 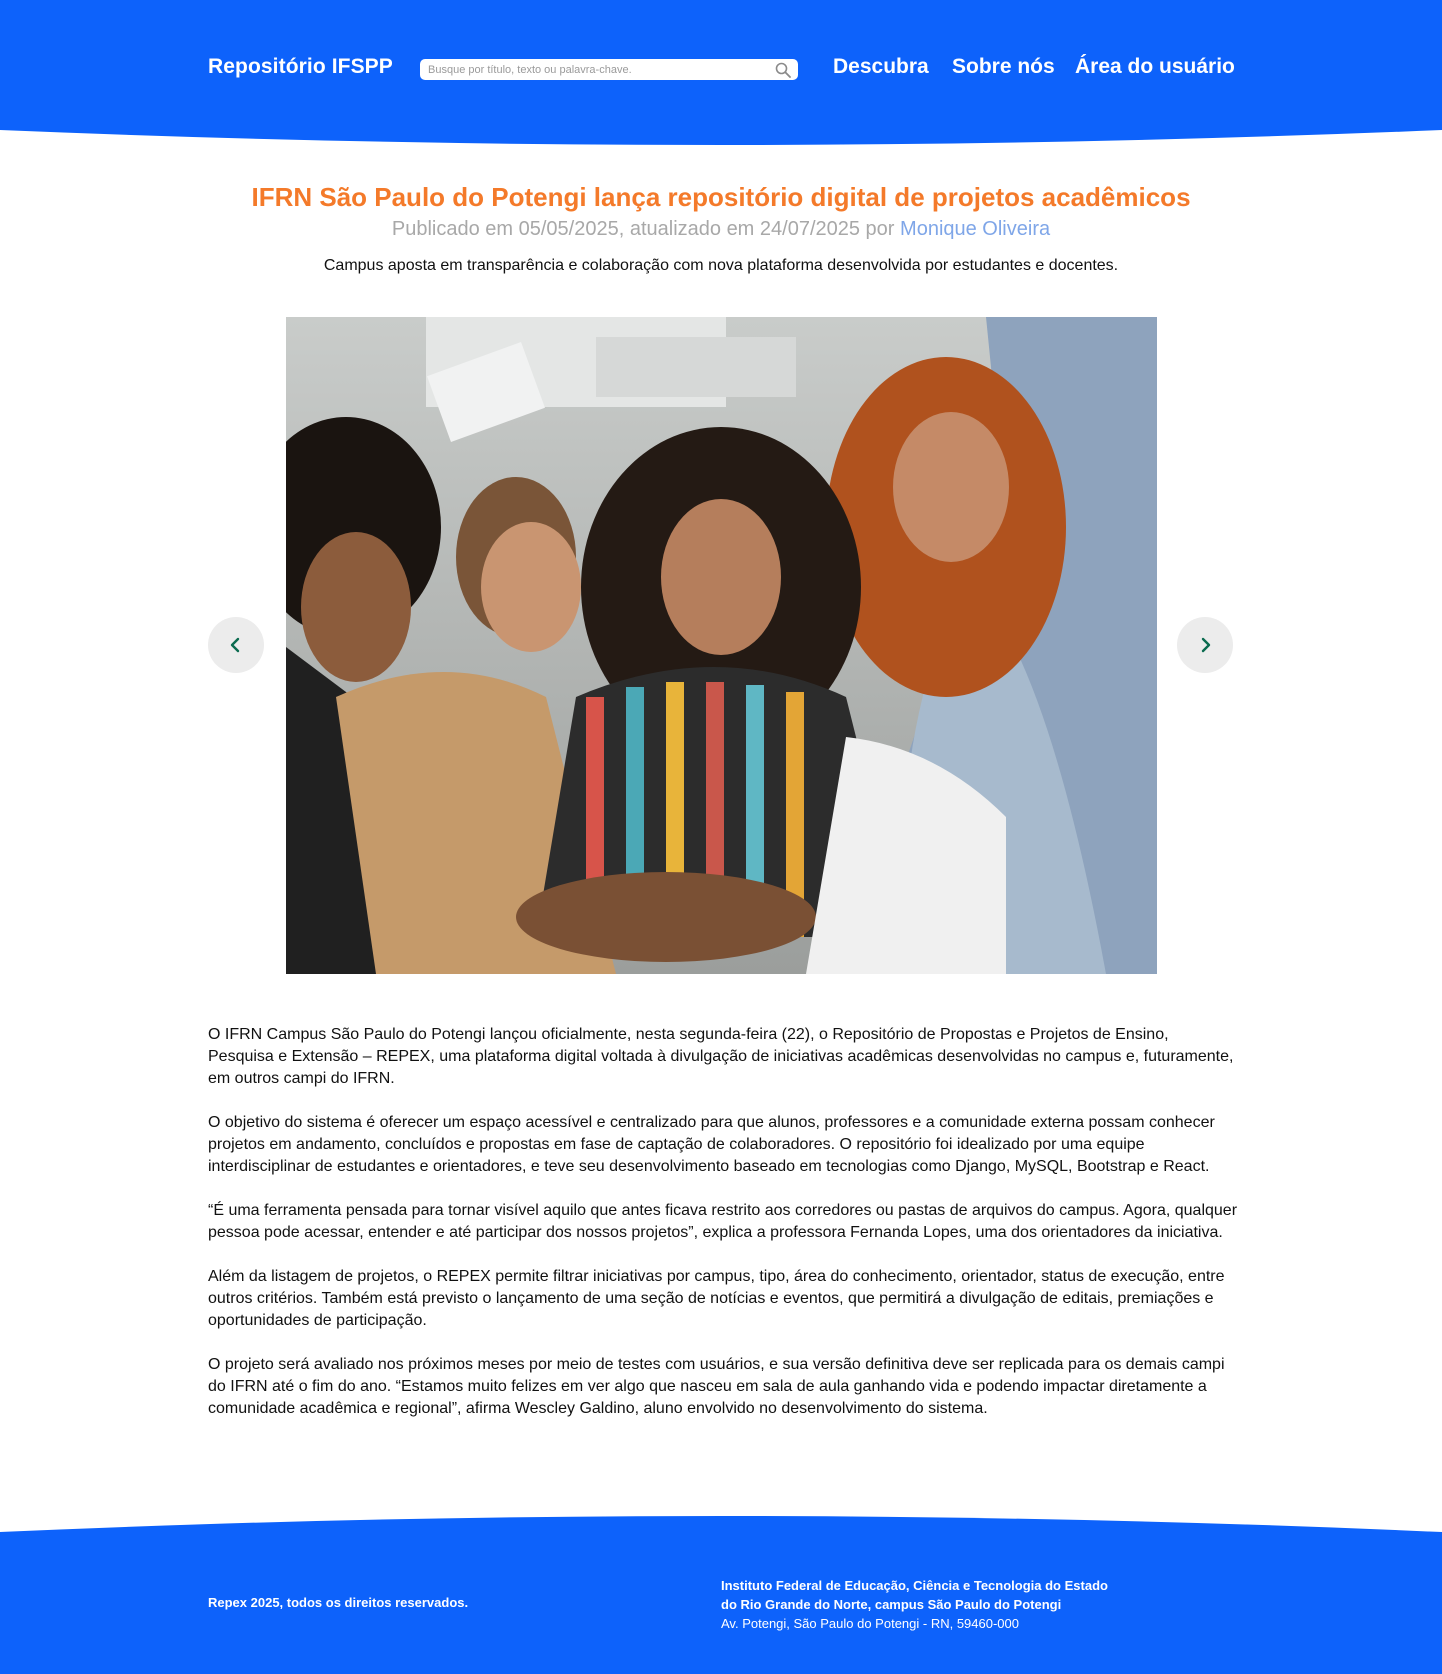 What do you see at coordinates (593, 69) in the screenshot?
I see `search-input` at bounding box center [593, 69].